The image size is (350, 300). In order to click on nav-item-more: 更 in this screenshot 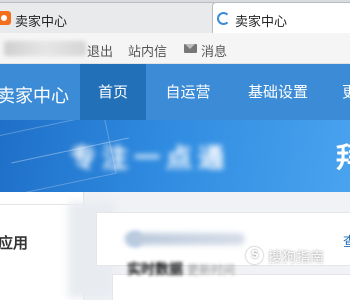, I will do `click(346, 92)`.